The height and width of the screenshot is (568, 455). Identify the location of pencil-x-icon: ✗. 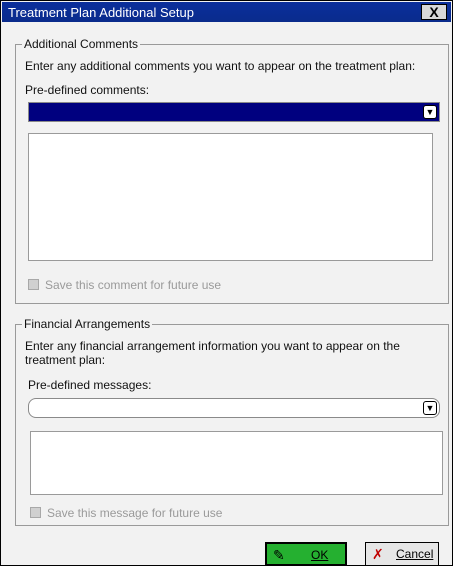
(378, 554).